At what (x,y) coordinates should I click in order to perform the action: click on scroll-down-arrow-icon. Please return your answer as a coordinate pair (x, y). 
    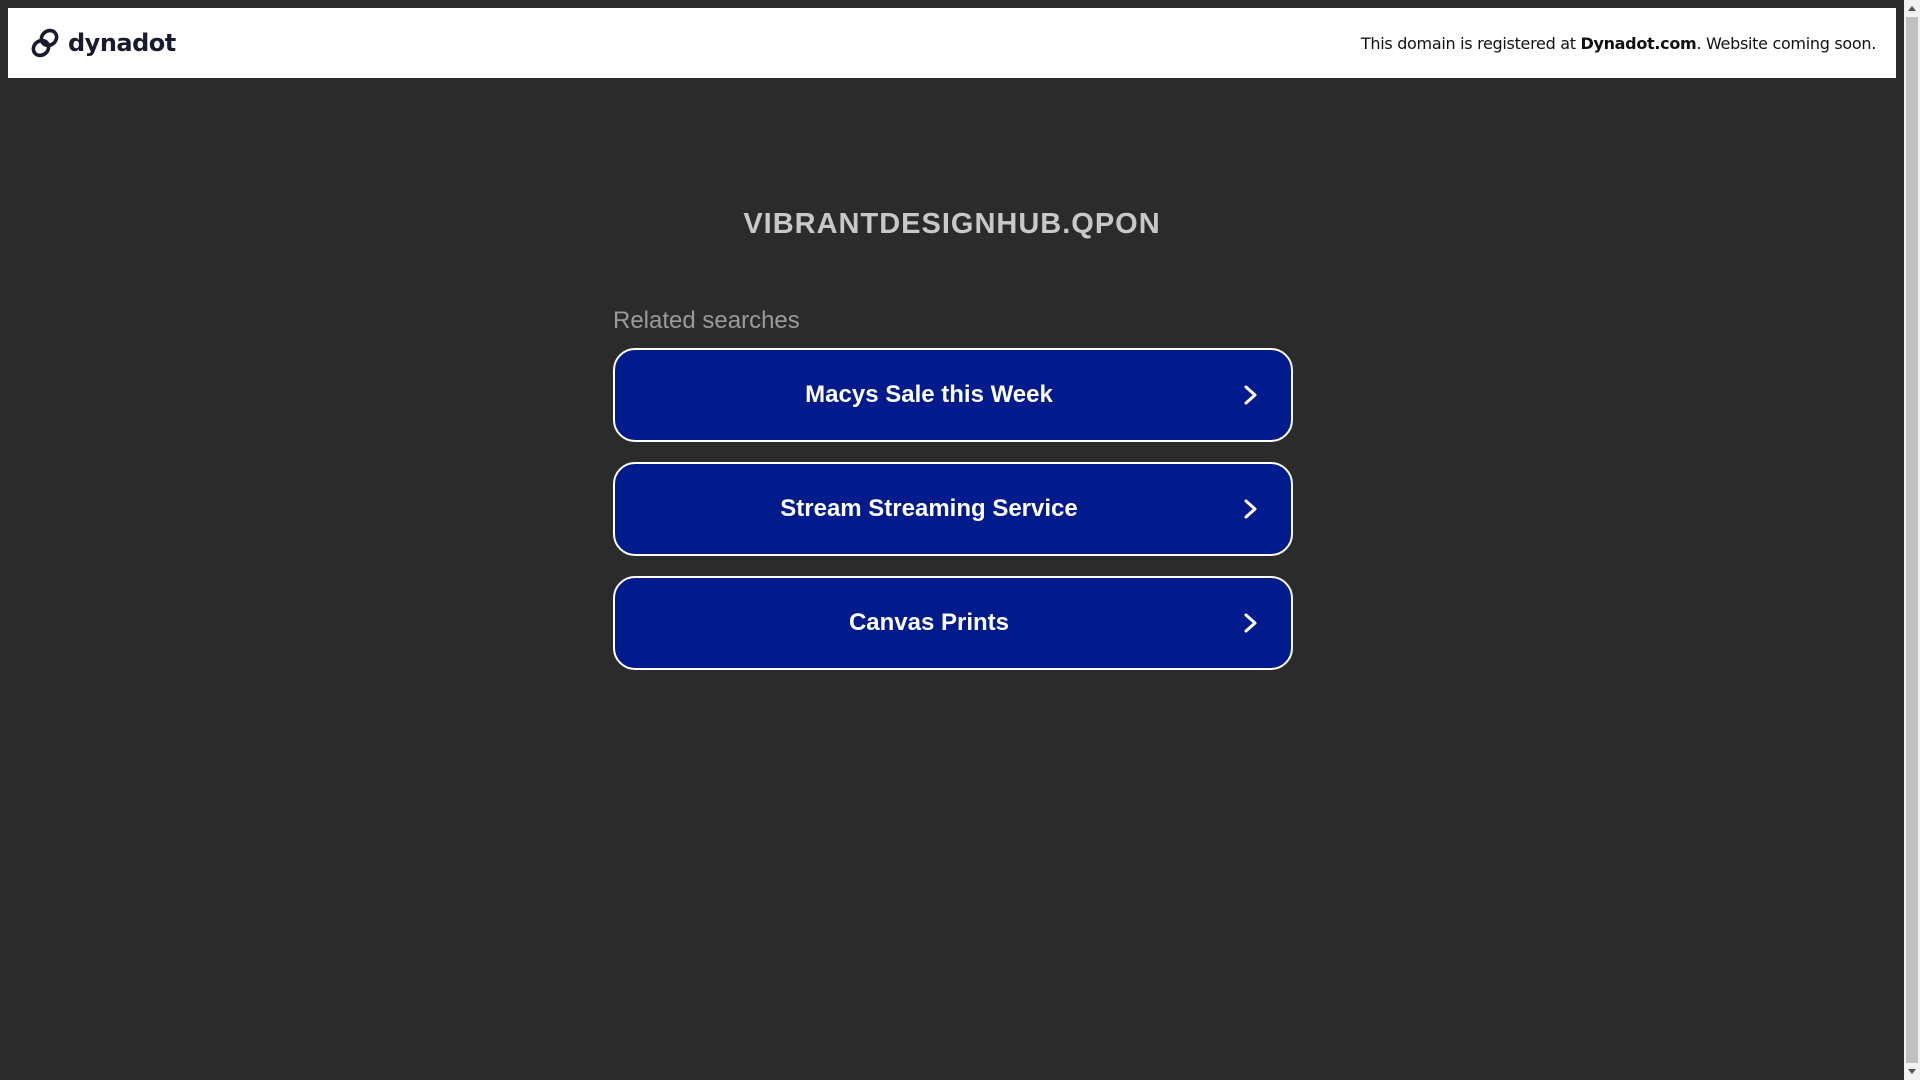
    Looking at the image, I should click on (1912, 1071).